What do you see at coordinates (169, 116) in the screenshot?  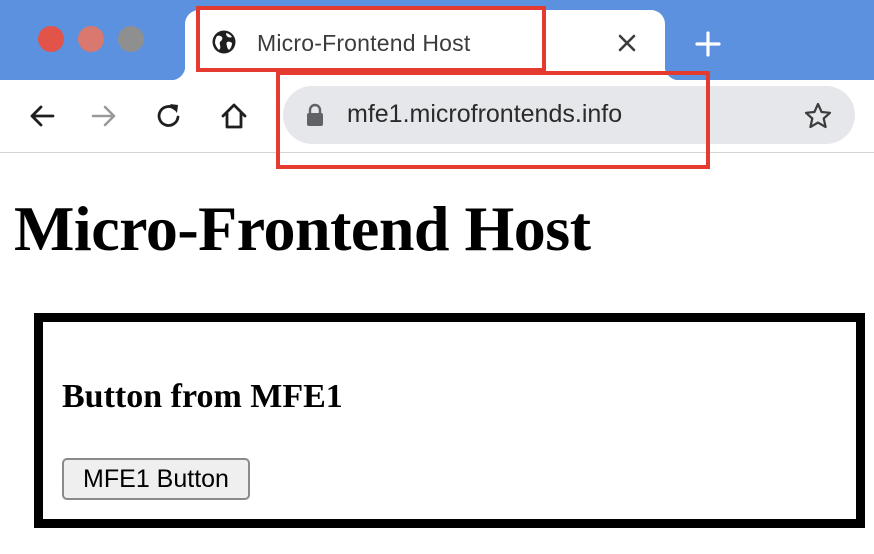 I see `reload-icon` at bounding box center [169, 116].